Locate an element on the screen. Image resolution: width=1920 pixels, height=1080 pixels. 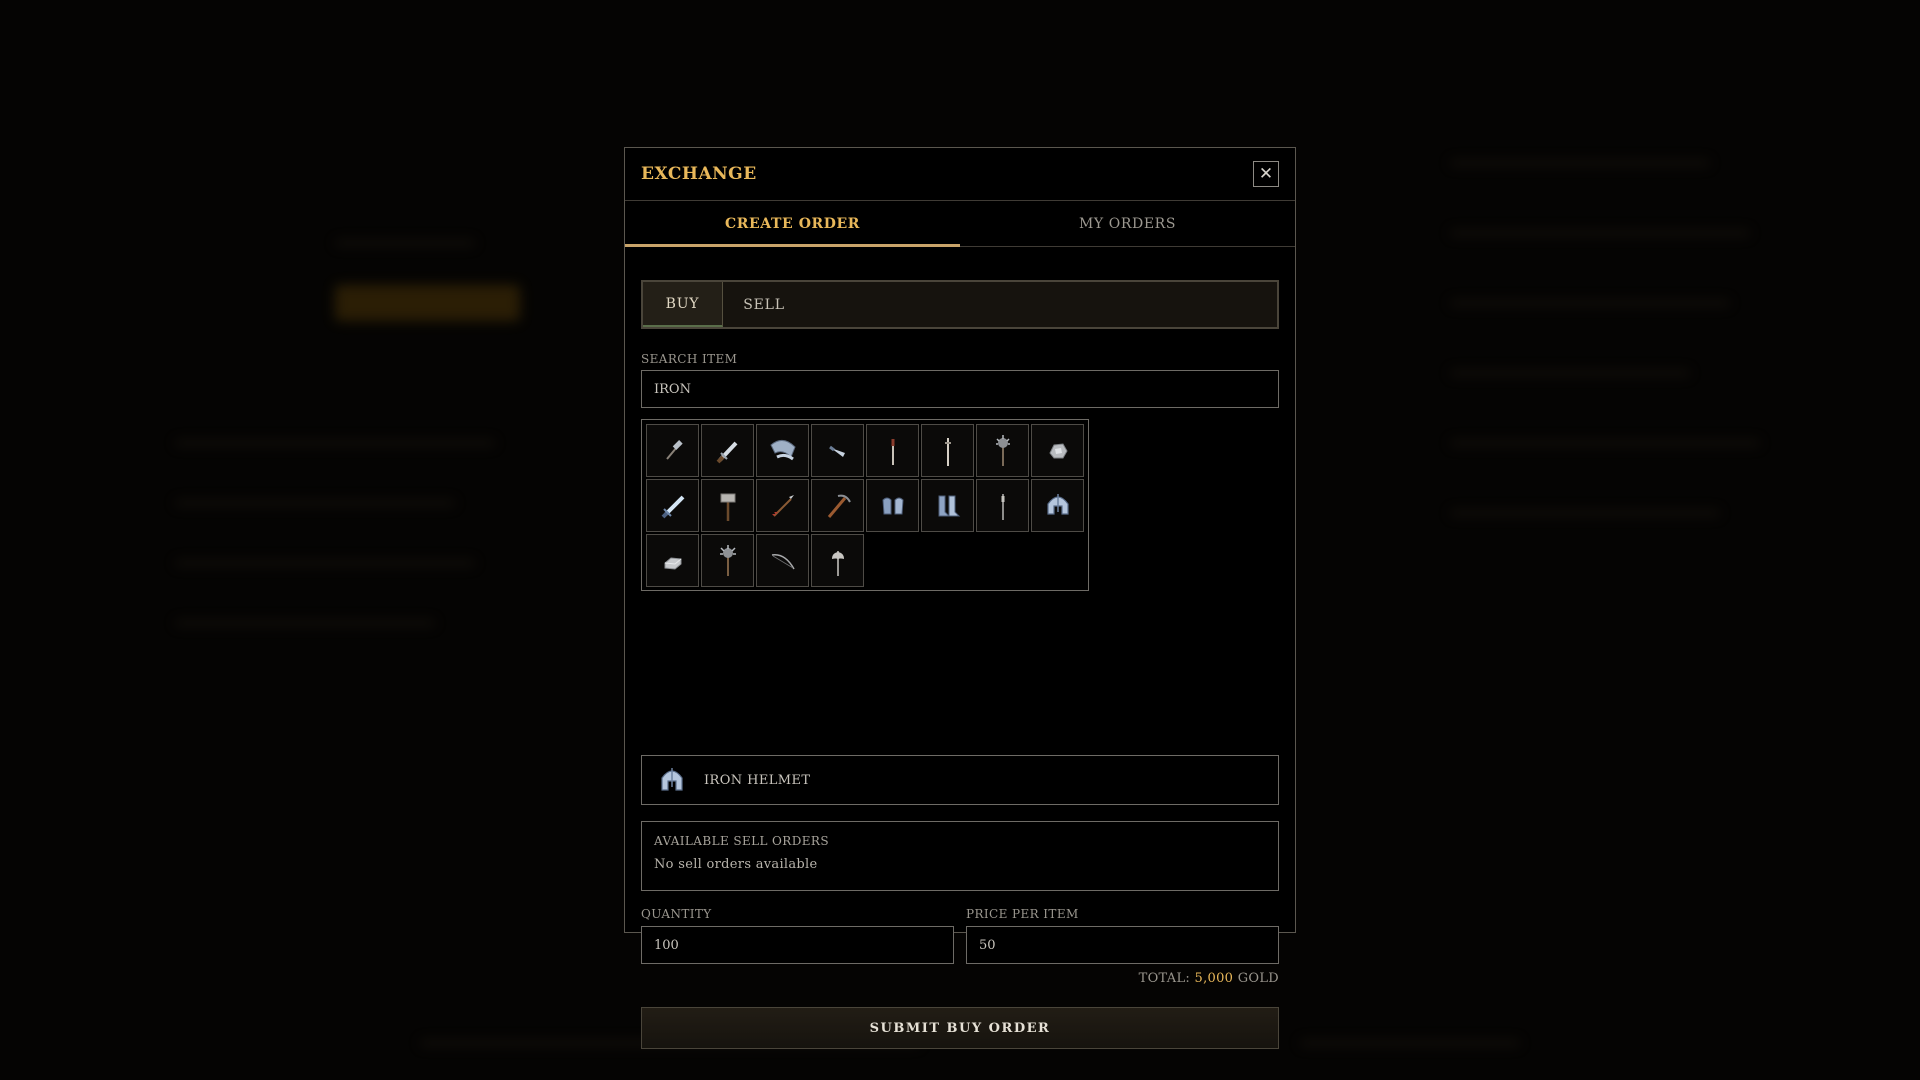
iron-bow-icon is located at coordinates (782, 560).